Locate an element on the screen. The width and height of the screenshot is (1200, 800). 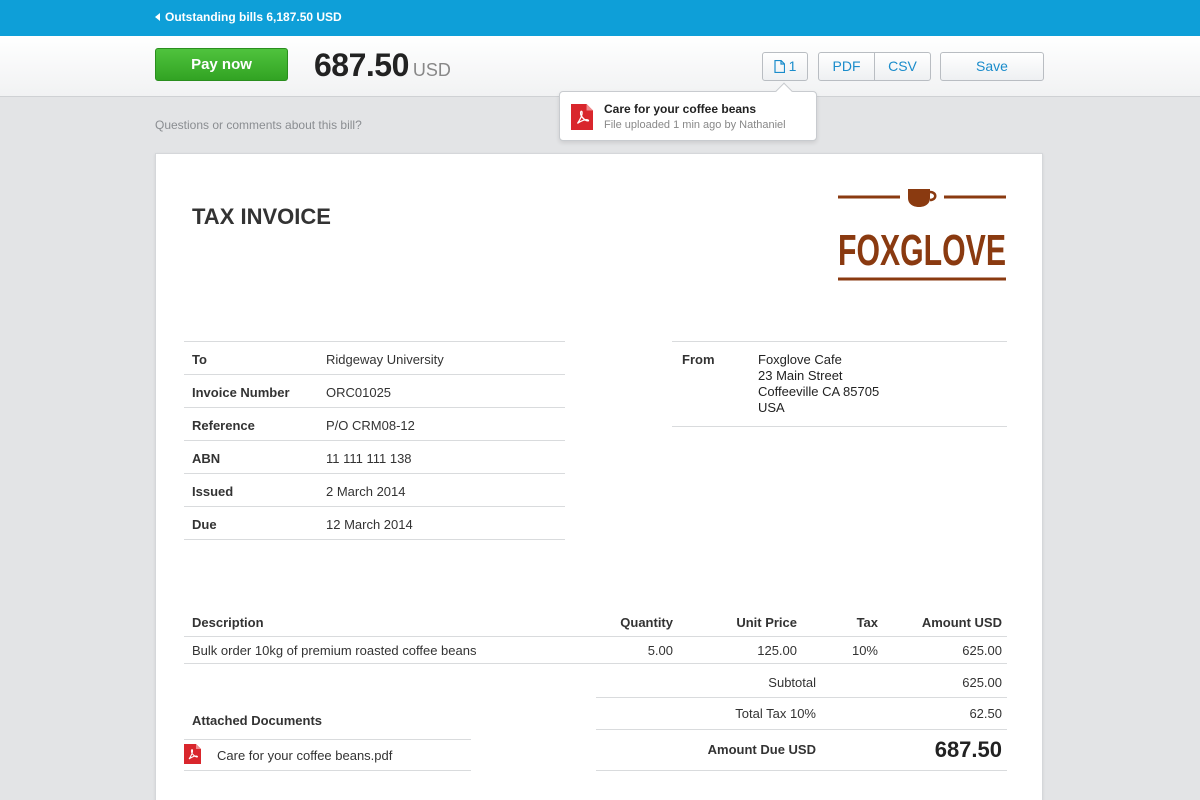
address-line: USA is located at coordinates (771, 407).